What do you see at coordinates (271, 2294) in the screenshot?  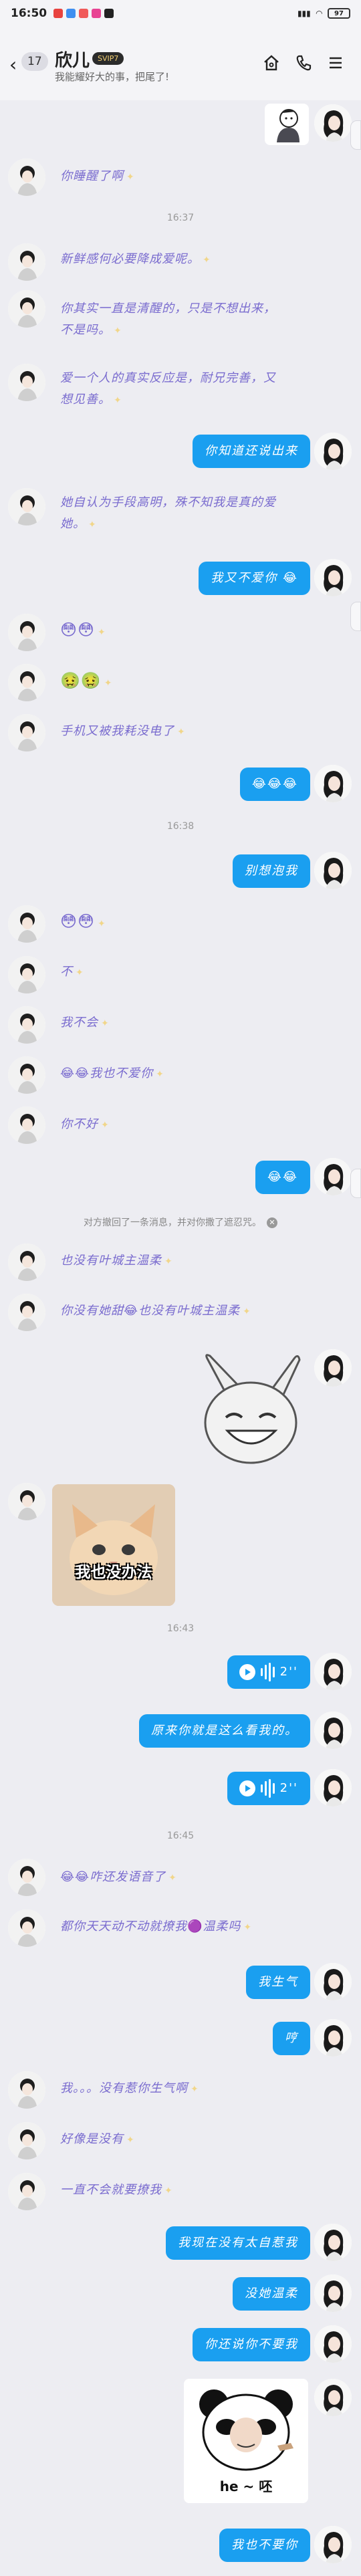 I see `my-message-bubble: 没她温柔` at bounding box center [271, 2294].